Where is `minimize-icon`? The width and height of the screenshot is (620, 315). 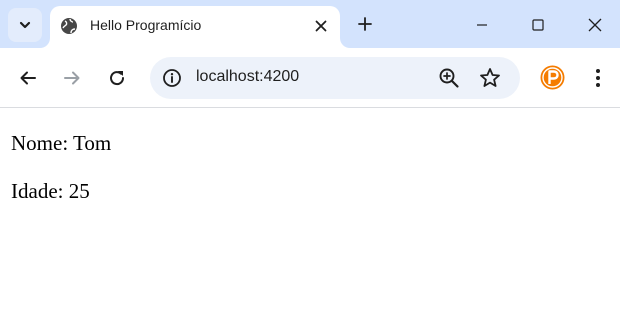
minimize-icon is located at coordinates (482, 25).